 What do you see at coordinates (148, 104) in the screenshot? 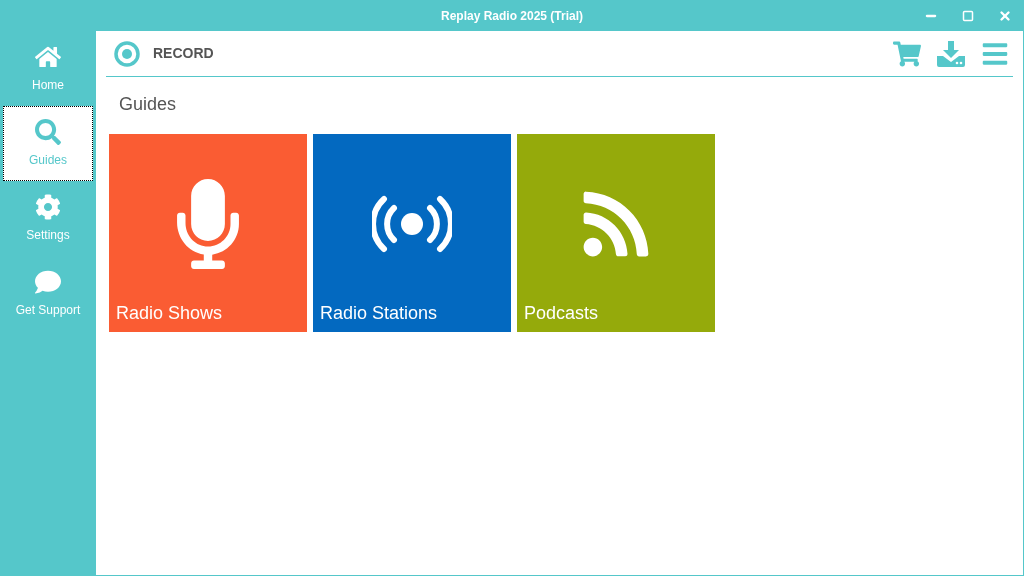
I see `section-title: Guides` at bounding box center [148, 104].